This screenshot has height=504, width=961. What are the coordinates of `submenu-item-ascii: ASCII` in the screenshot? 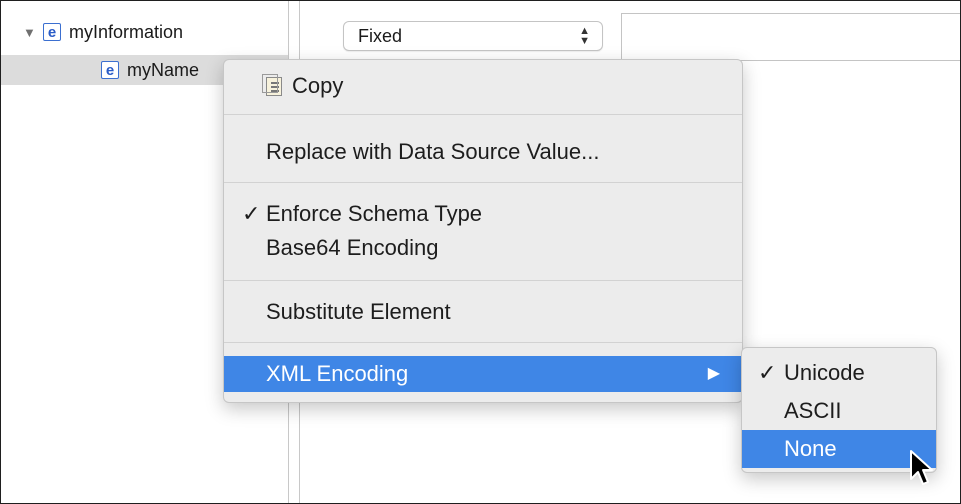 It's located at (839, 411).